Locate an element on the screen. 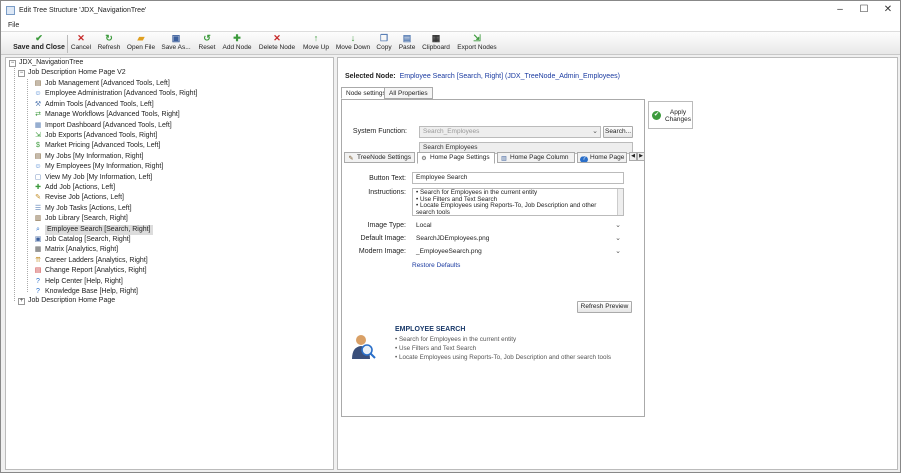 The width and height of the screenshot is (901, 473). menu-bar: File is located at coordinates (450, 25).